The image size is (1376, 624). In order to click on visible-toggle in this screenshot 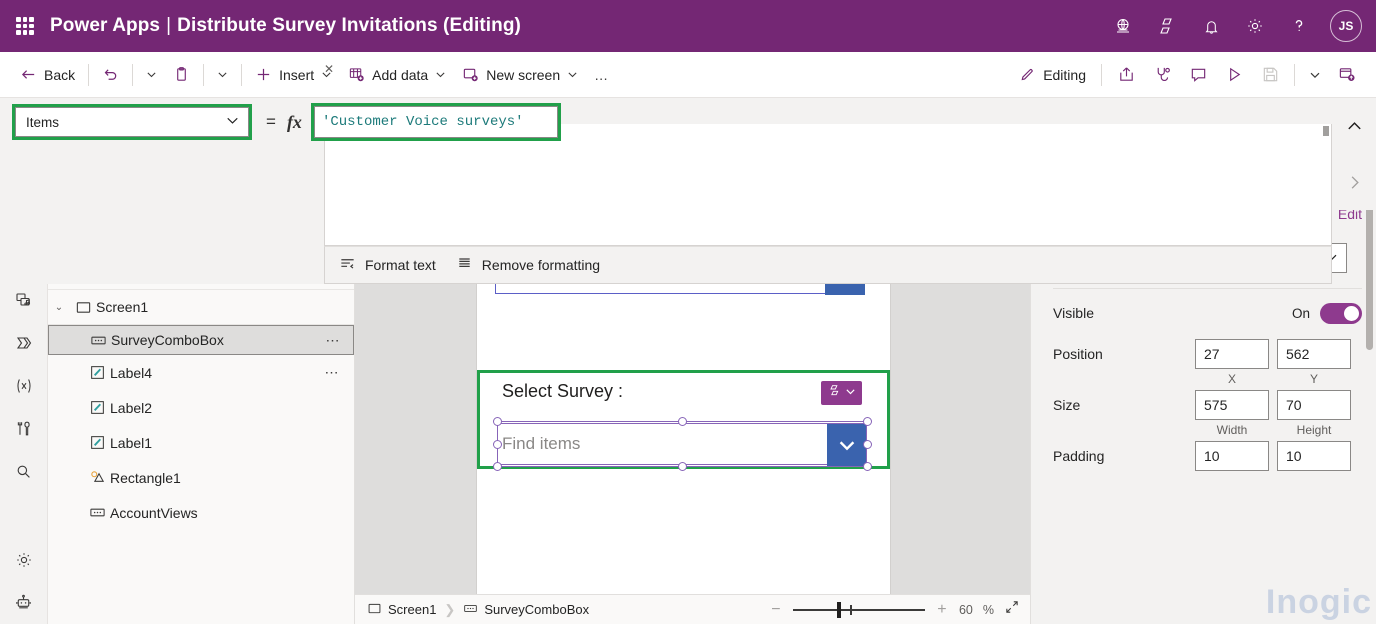, I will do `click(1341, 313)`.